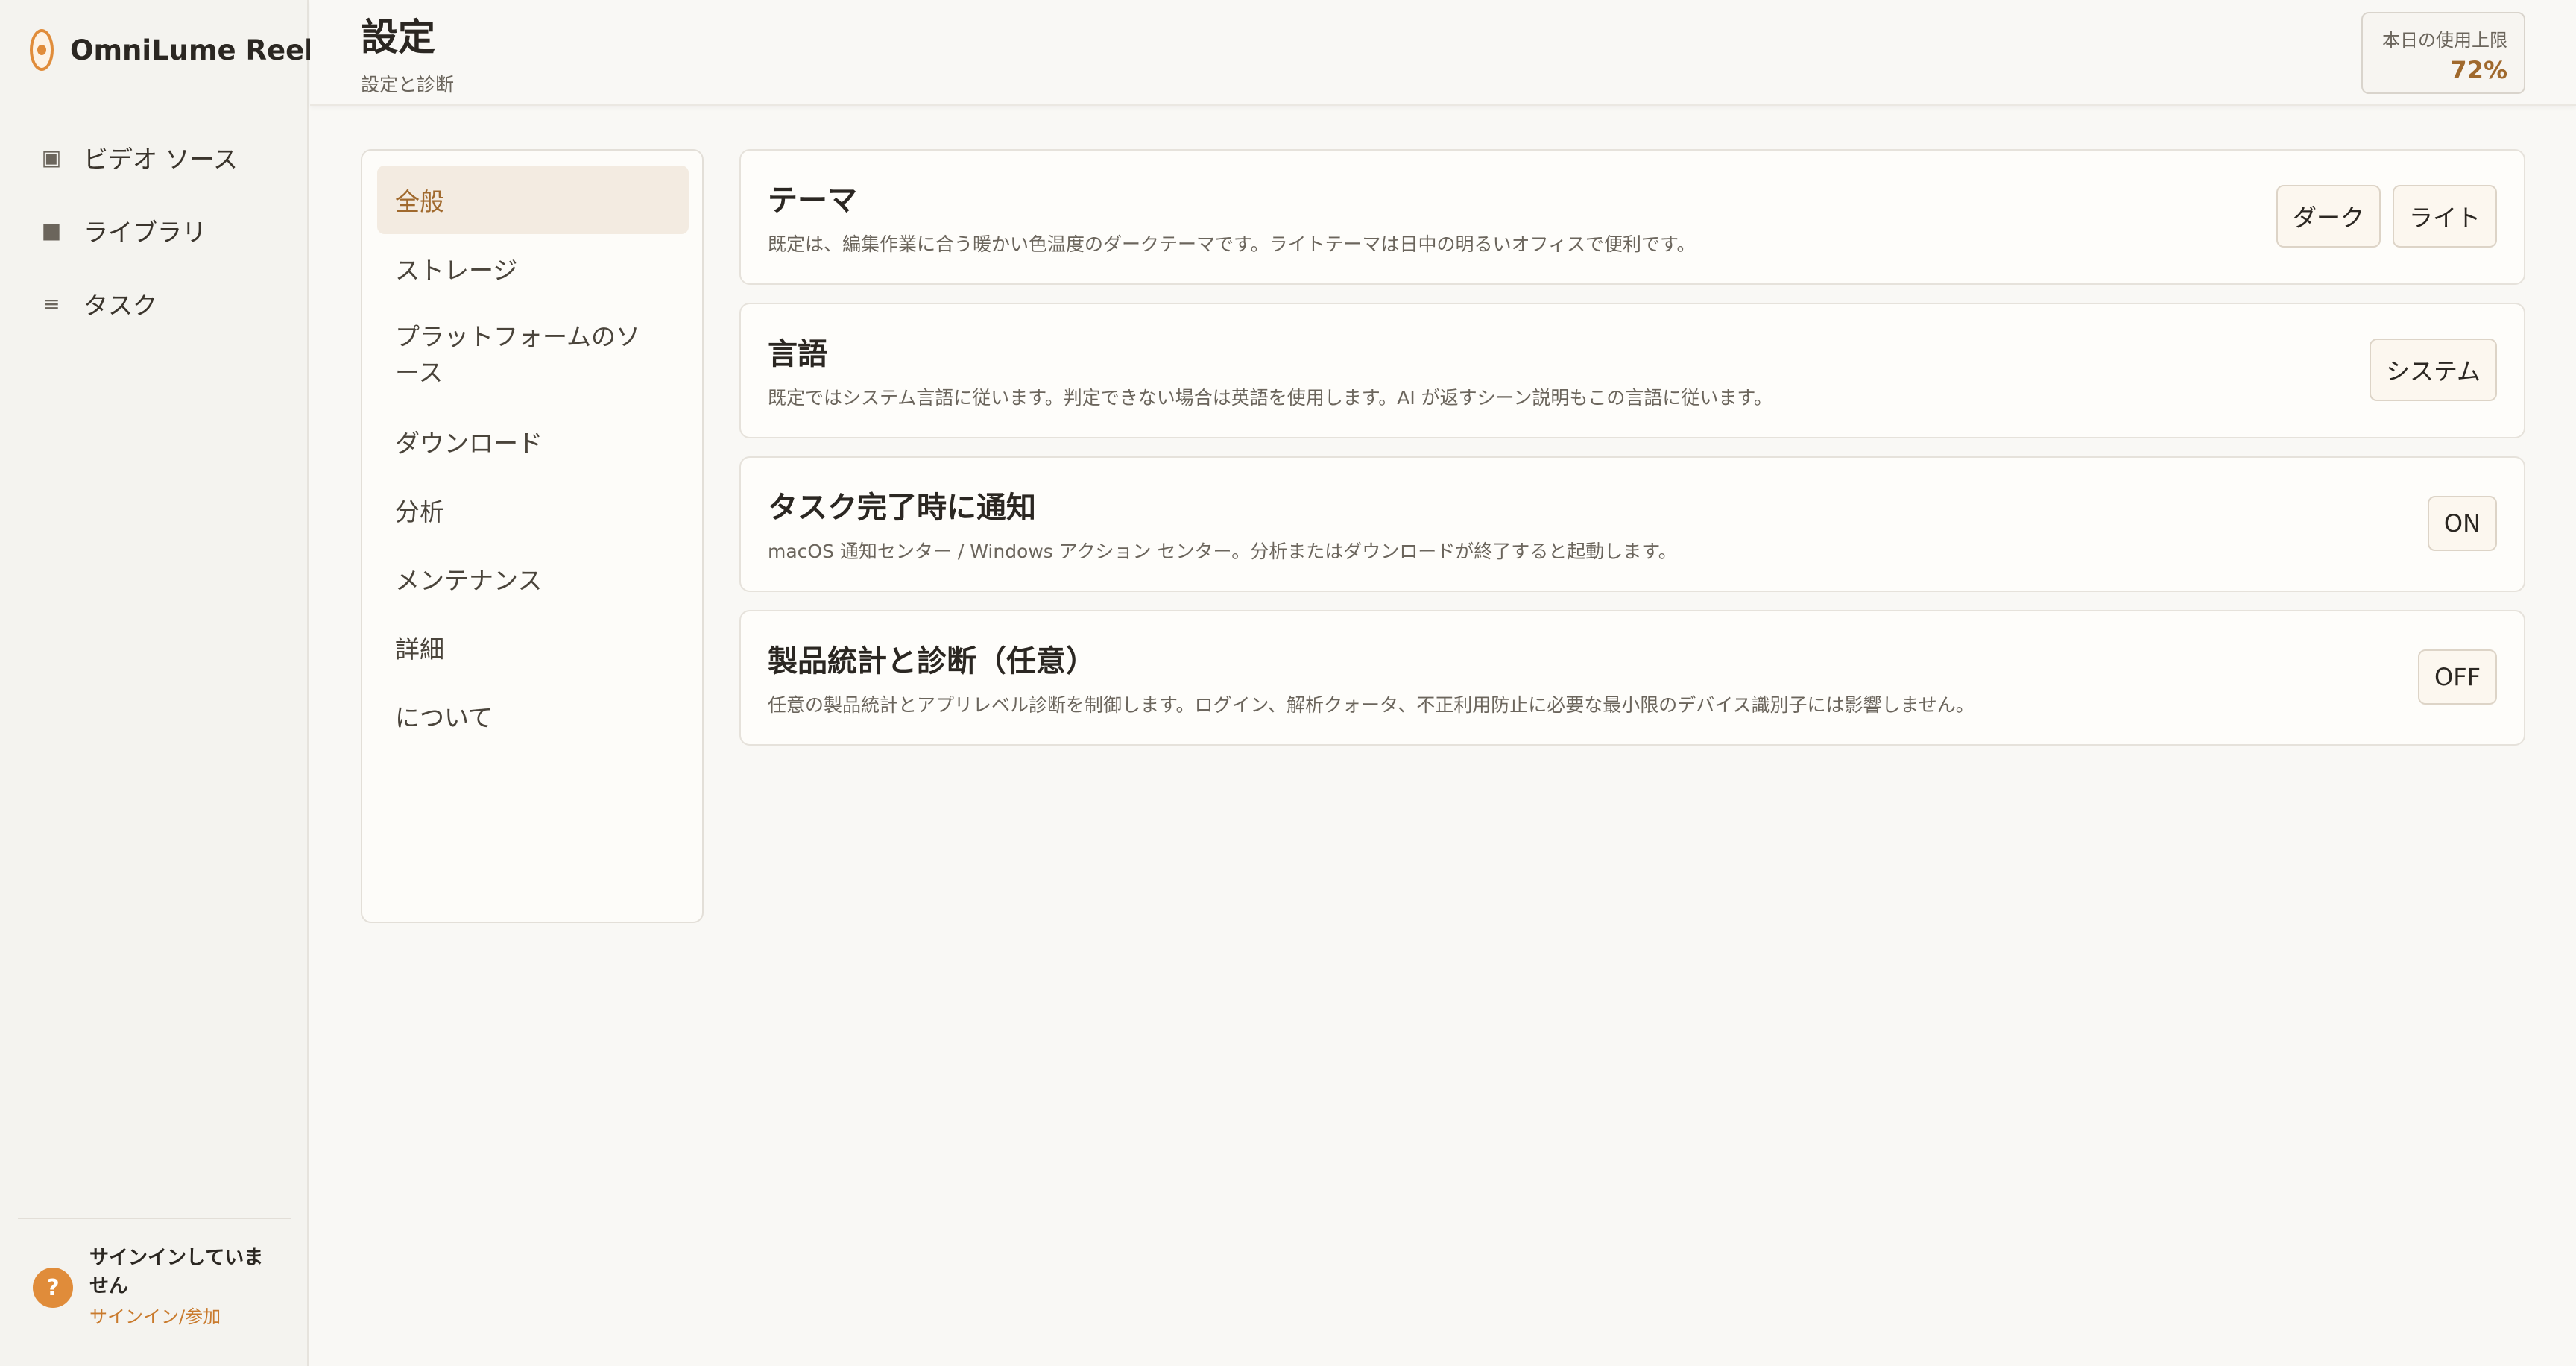  Describe the element at coordinates (533, 355) in the screenshot. I see `category-platform-sources: プラットフォームのソース` at that location.